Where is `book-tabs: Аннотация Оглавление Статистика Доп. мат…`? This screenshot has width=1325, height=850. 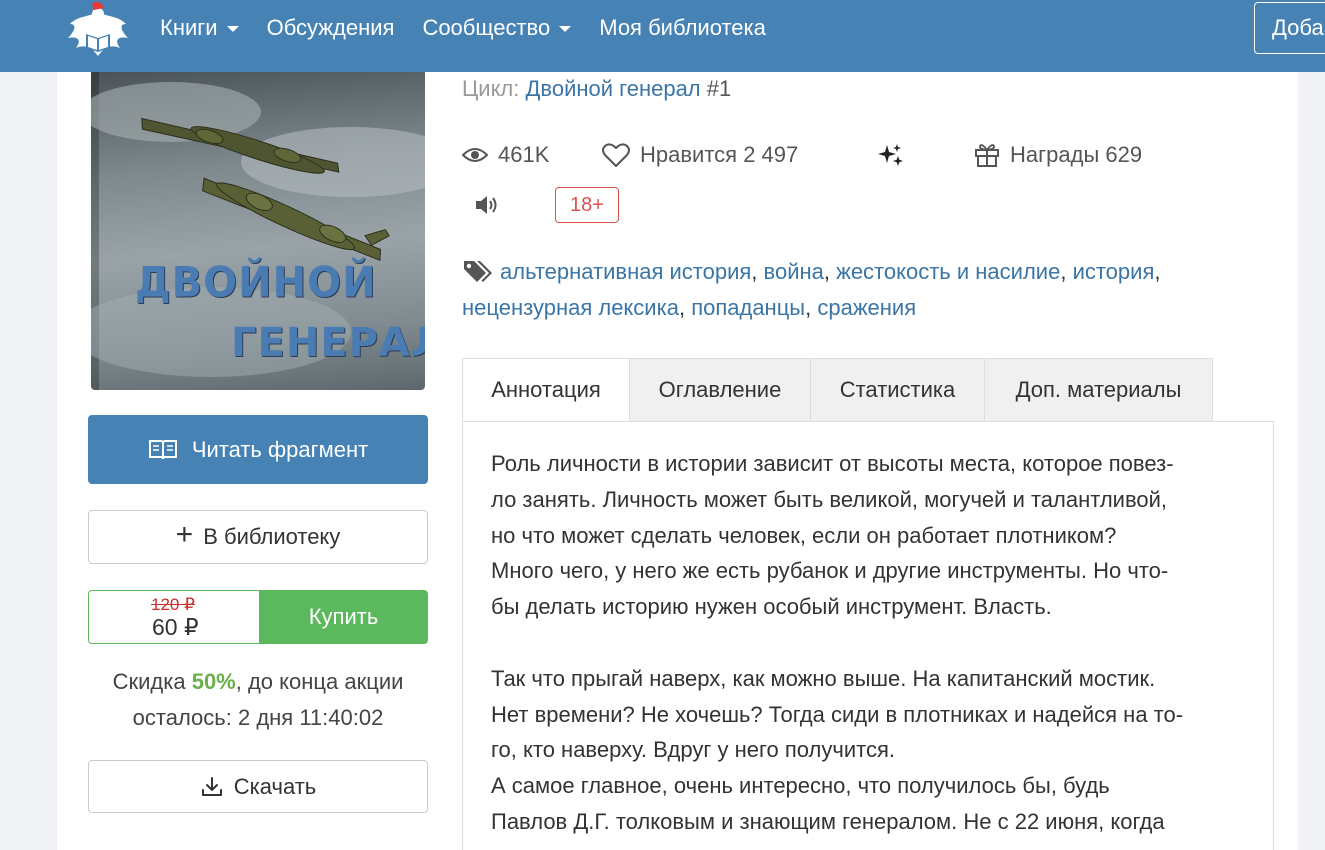
book-tabs: Аннотация Оглавление Статистика Доп. мат… is located at coordinates (837, 390).